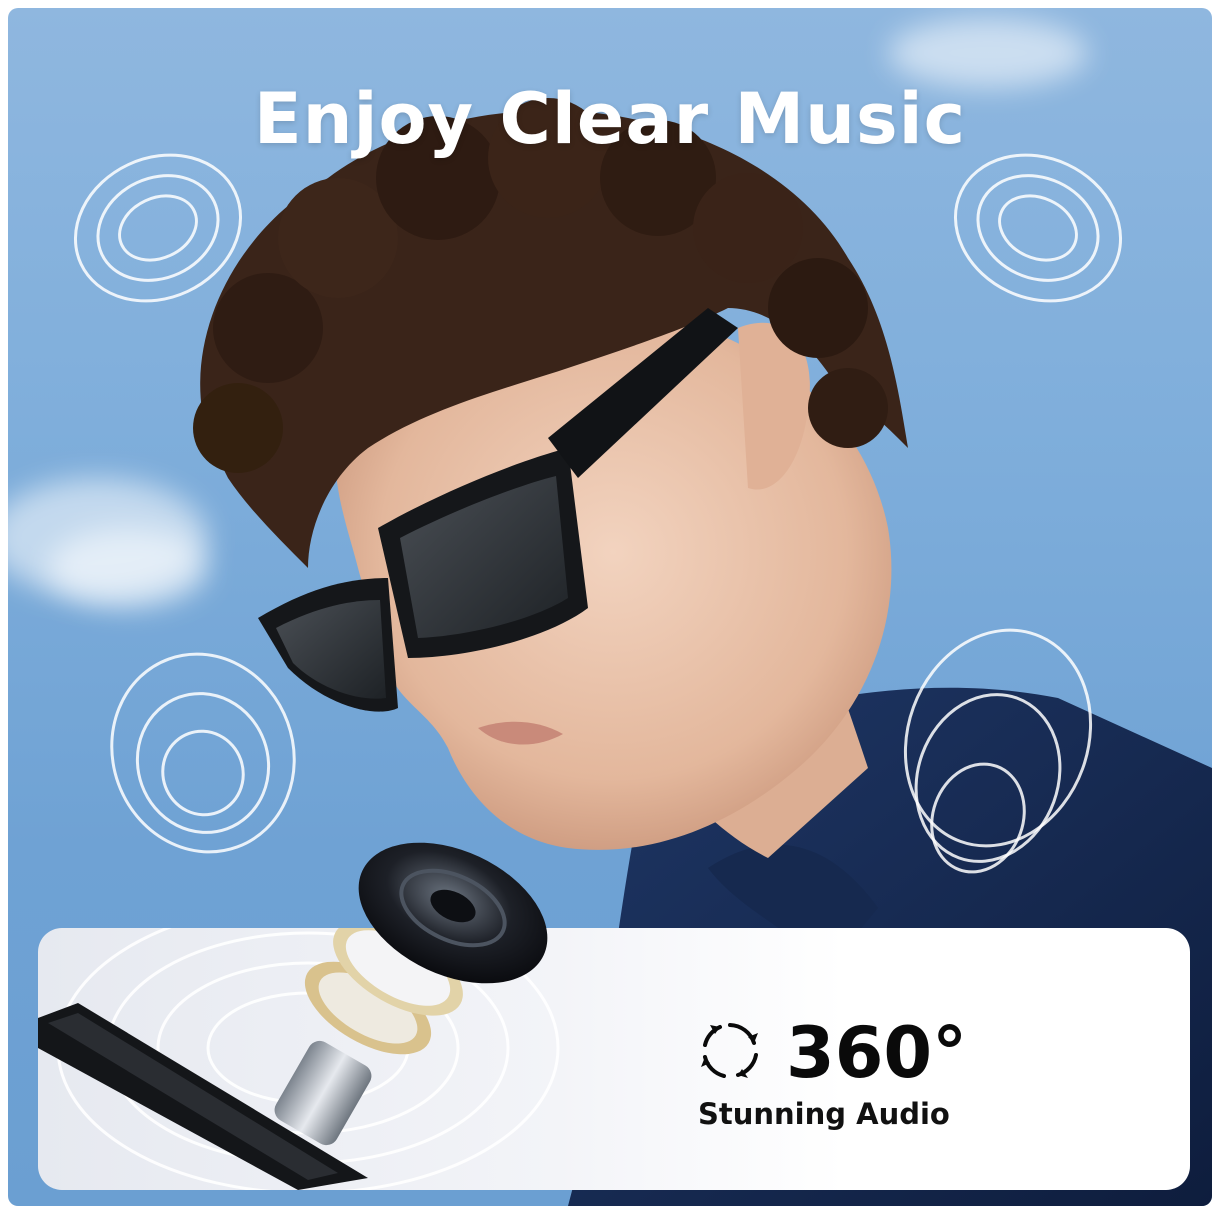  Describe the element at coordinates (729, 1050) in the screenshot. I see `rotate-360-icon` at that location.